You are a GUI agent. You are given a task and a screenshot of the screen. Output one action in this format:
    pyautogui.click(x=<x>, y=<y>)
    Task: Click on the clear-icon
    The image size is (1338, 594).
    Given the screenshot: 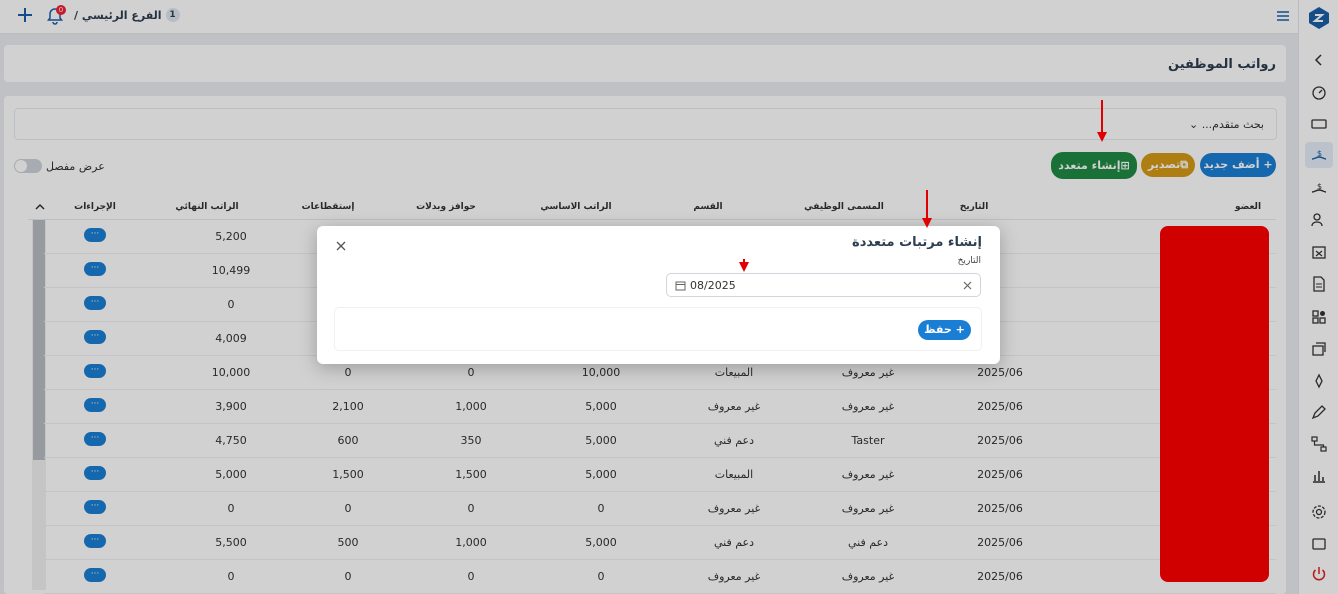 What is the action you would take?
    pyautogui.click(x=967, y=285)
    